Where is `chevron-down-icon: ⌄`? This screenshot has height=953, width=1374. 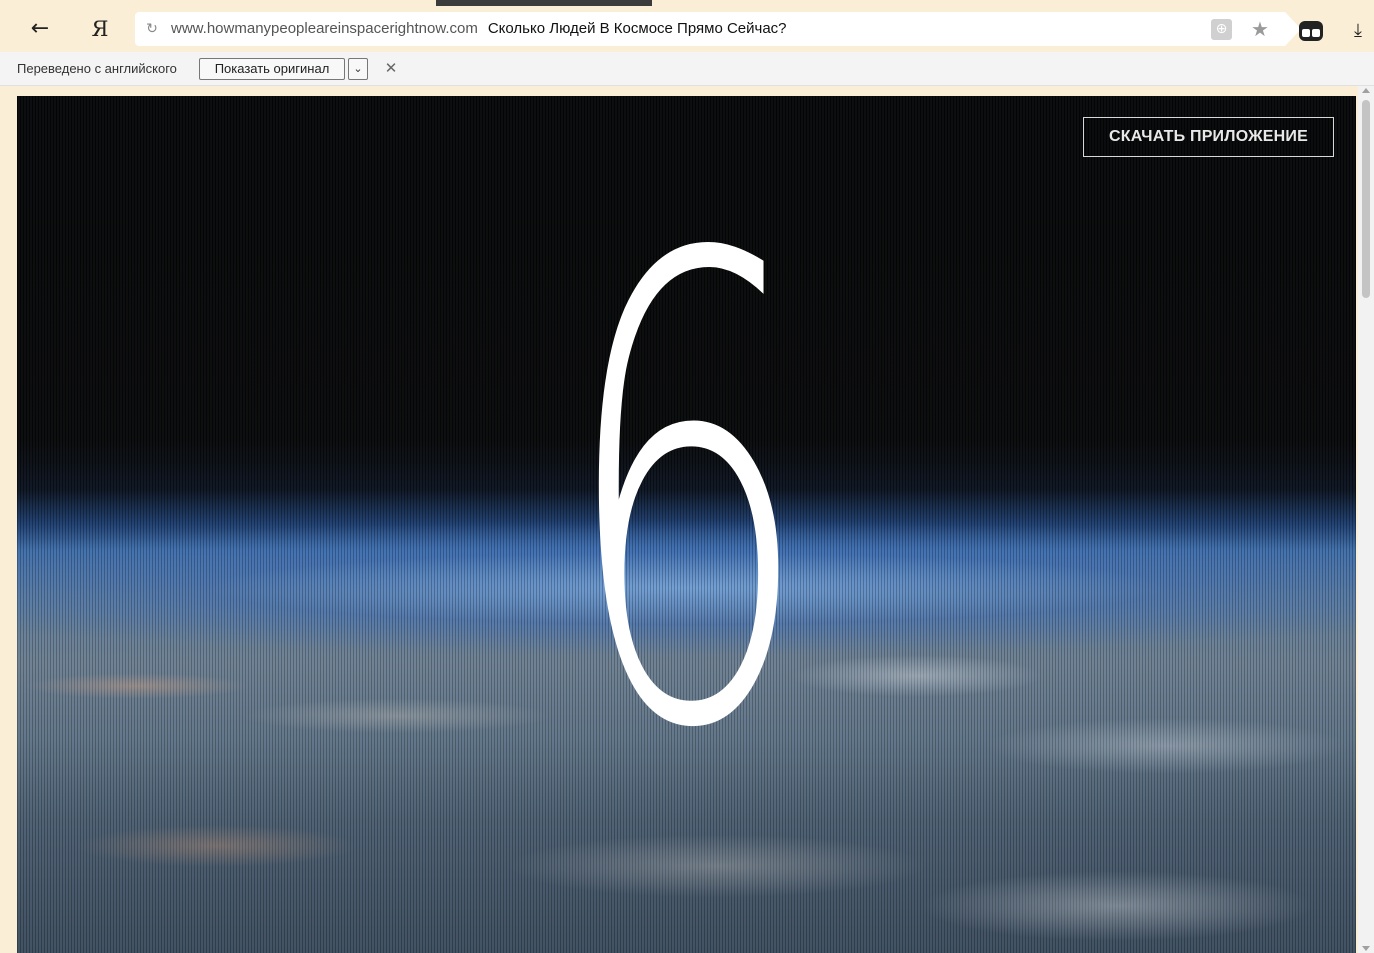
chevron-down-icon: ⌄ is located at coordinates (358, 69).